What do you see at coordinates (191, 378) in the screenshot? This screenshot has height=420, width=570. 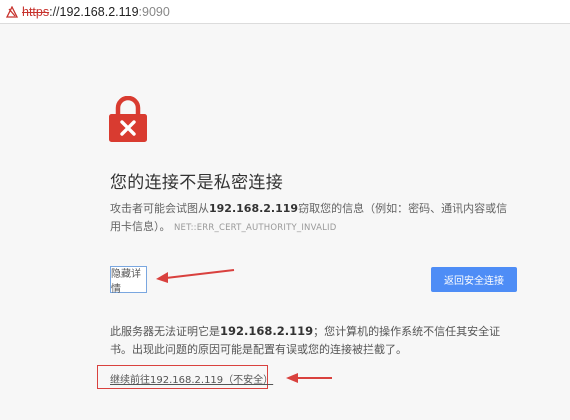 I see `proceed-unsafe-link: 继续前往192.168.2.119（不安全）` at bounding box center [191, 378].